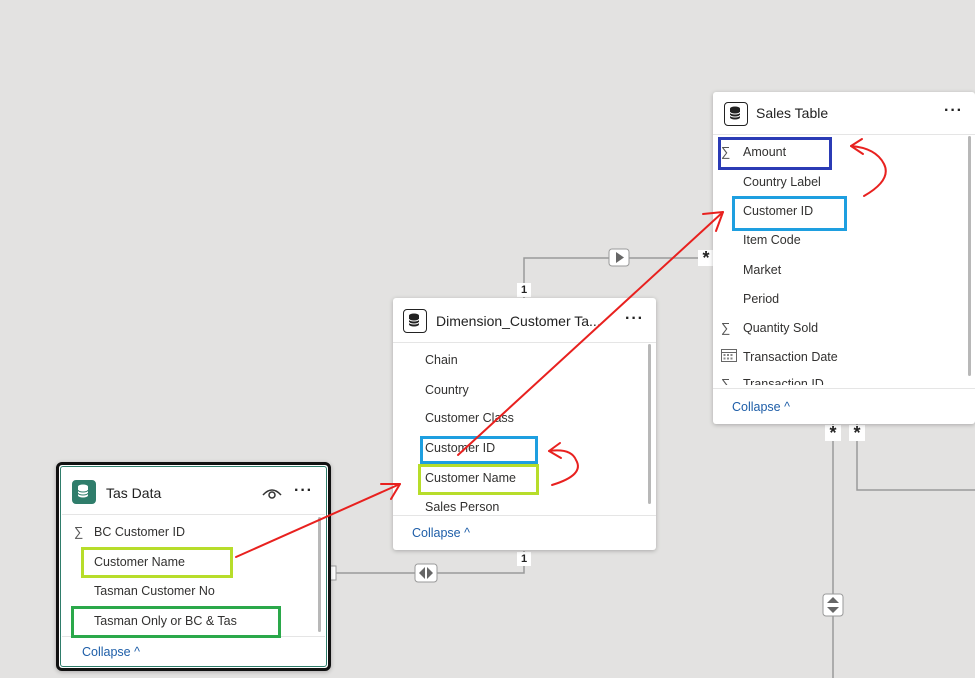 Image resolution: width=975 pixels, height=678 pixels. What do you see at coordinates (590, 333) in the screenshot?
I see `arrow-dimension-to-sales` at bounding box center [590, 333].